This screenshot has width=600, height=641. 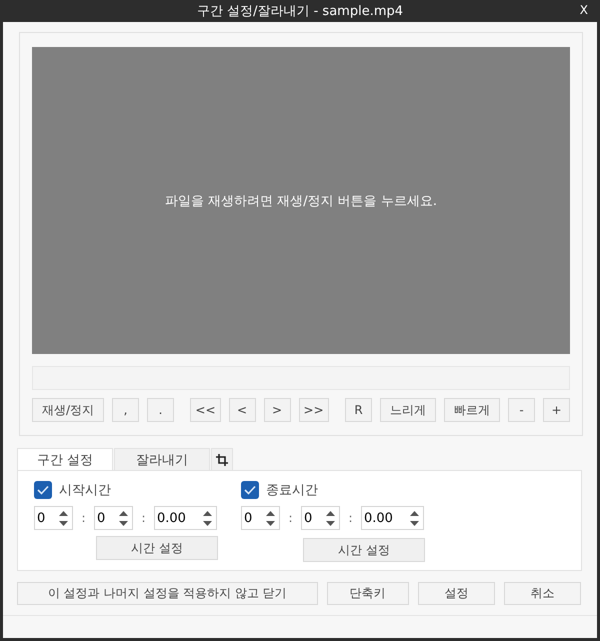 What do you see at coordinates (408, 410) in the screenshot?
I see `player-button: 느리게` at bounding box center [408, 410].